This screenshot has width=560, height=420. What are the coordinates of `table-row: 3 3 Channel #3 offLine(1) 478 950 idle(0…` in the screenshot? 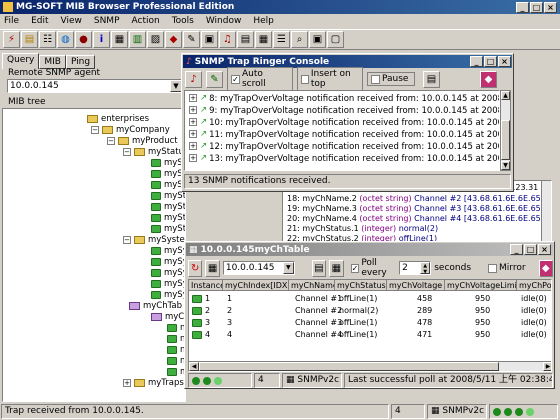 It's located at (370, 323).